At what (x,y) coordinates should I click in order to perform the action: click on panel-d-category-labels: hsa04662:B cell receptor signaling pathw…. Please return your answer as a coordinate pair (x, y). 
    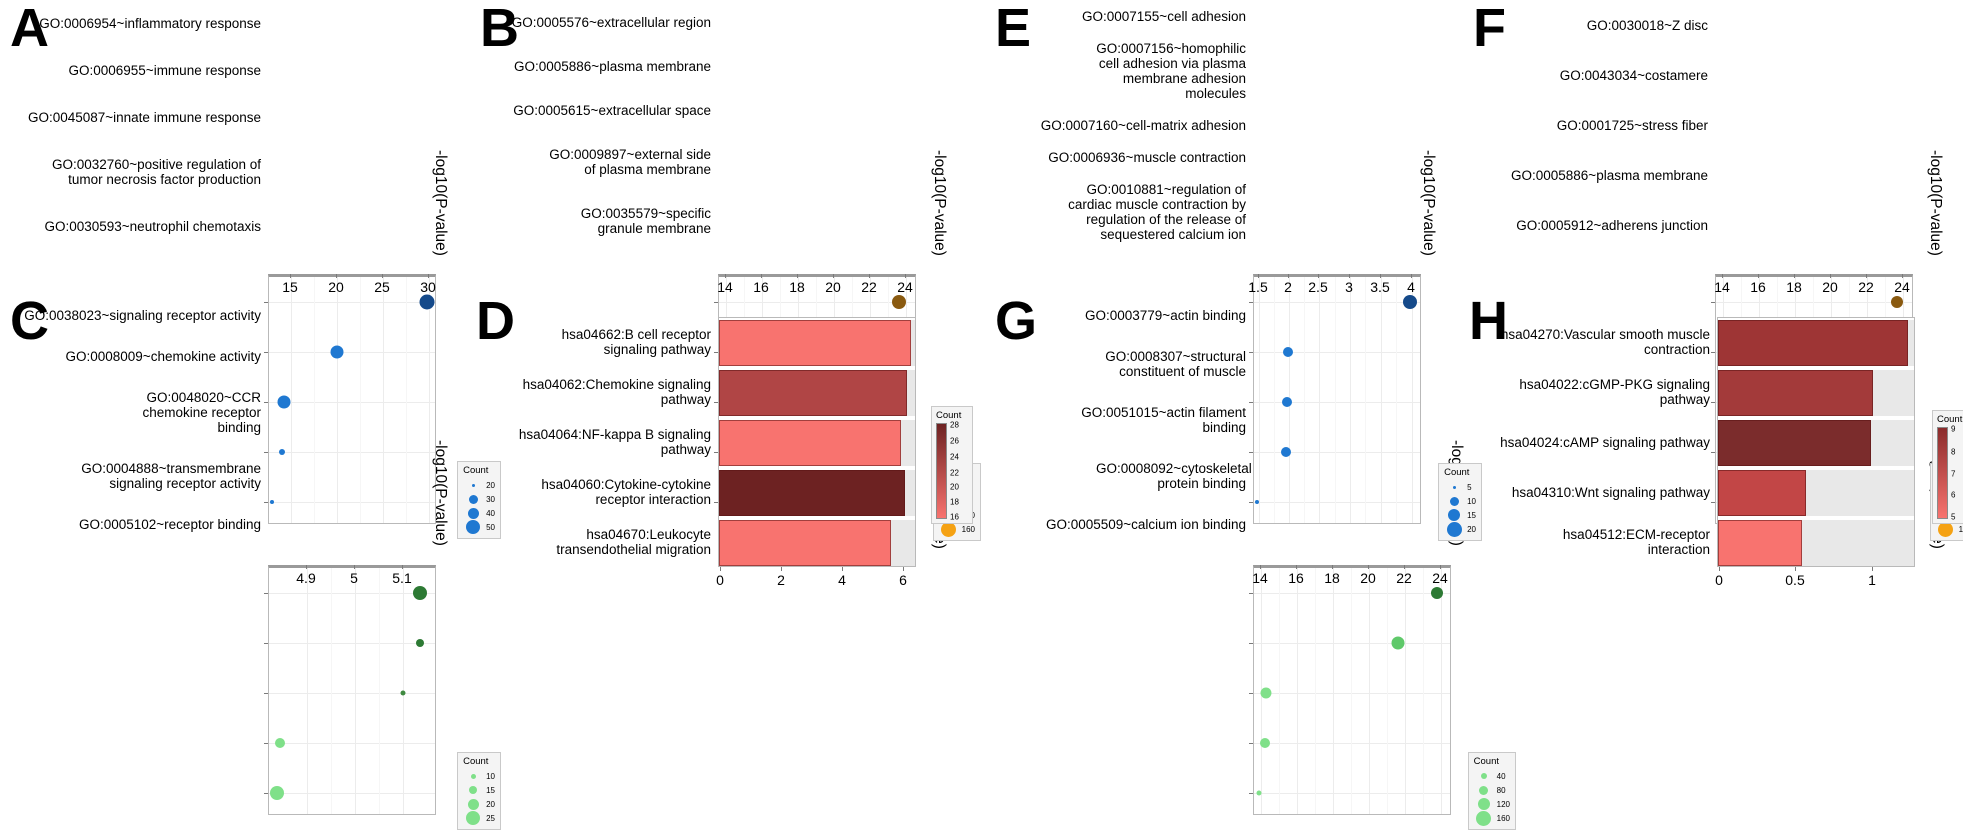
    Looking at the image, I should click on (611, 442).